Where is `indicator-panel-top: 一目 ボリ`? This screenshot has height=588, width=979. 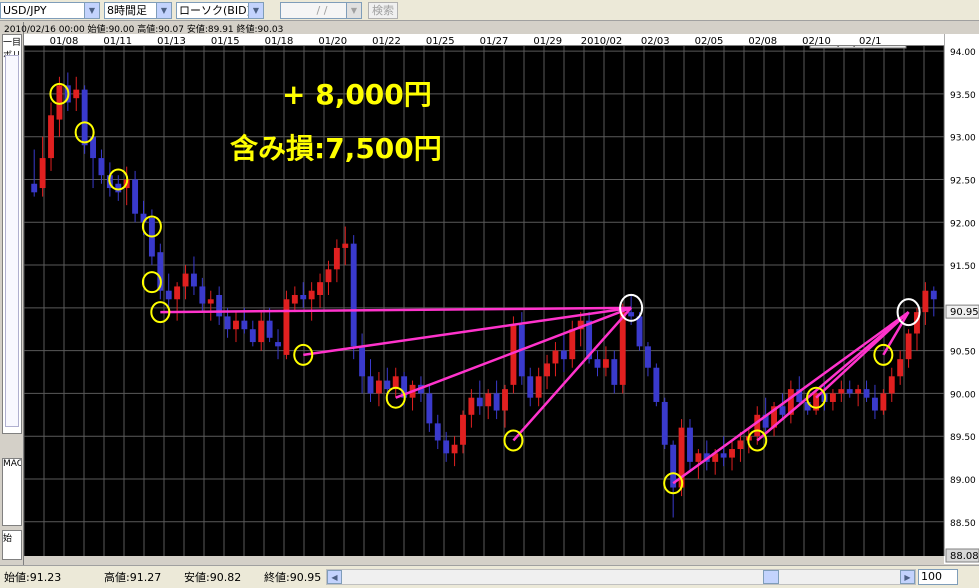
indicator-panel-top: 一目 ボリ is located at coordinates (12, 234).